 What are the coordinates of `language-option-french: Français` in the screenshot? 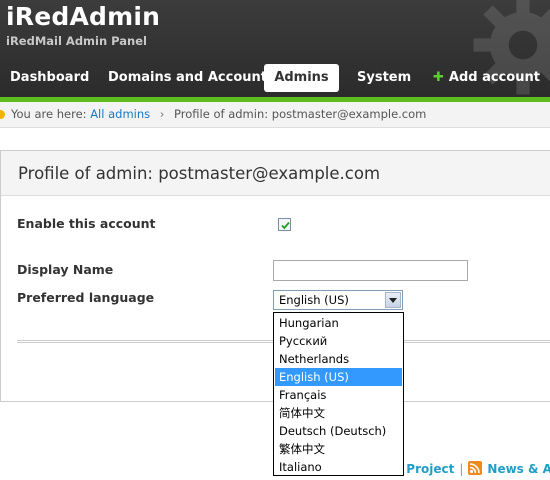 It's located at (338, 395).